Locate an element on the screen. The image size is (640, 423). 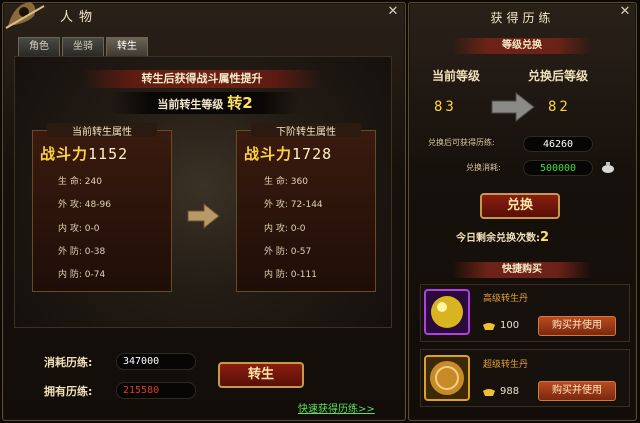
stat-value: 0-38 is located at coordinates (95, 252).